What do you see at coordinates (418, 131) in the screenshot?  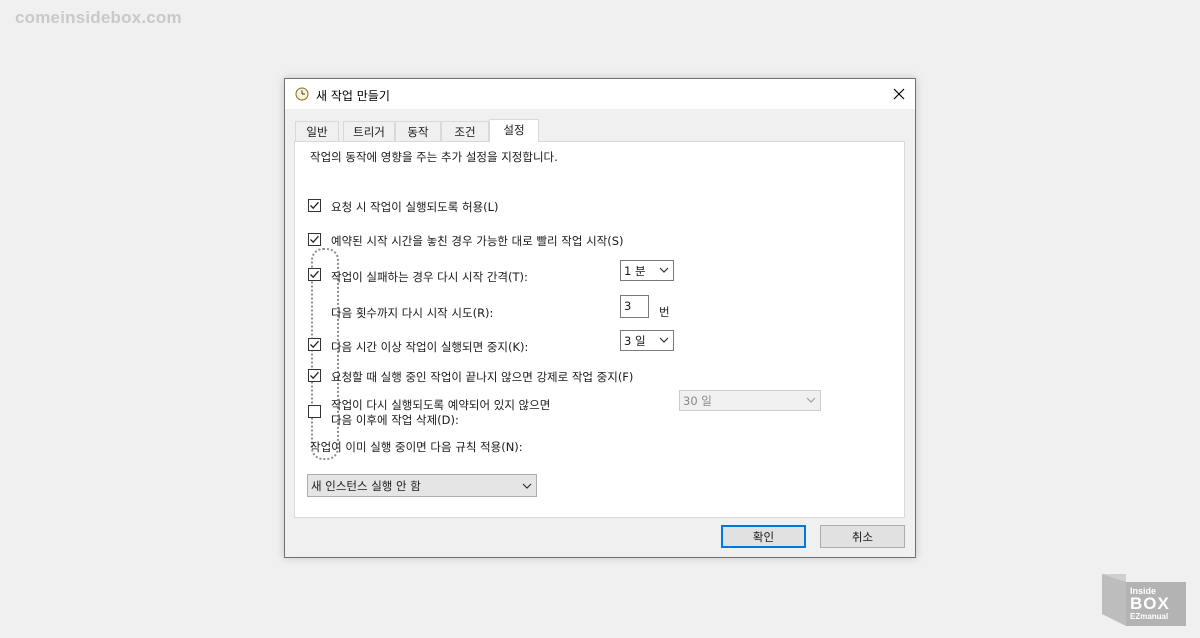 I see `tab-actions: 동작` at bounding box center [418, 131].